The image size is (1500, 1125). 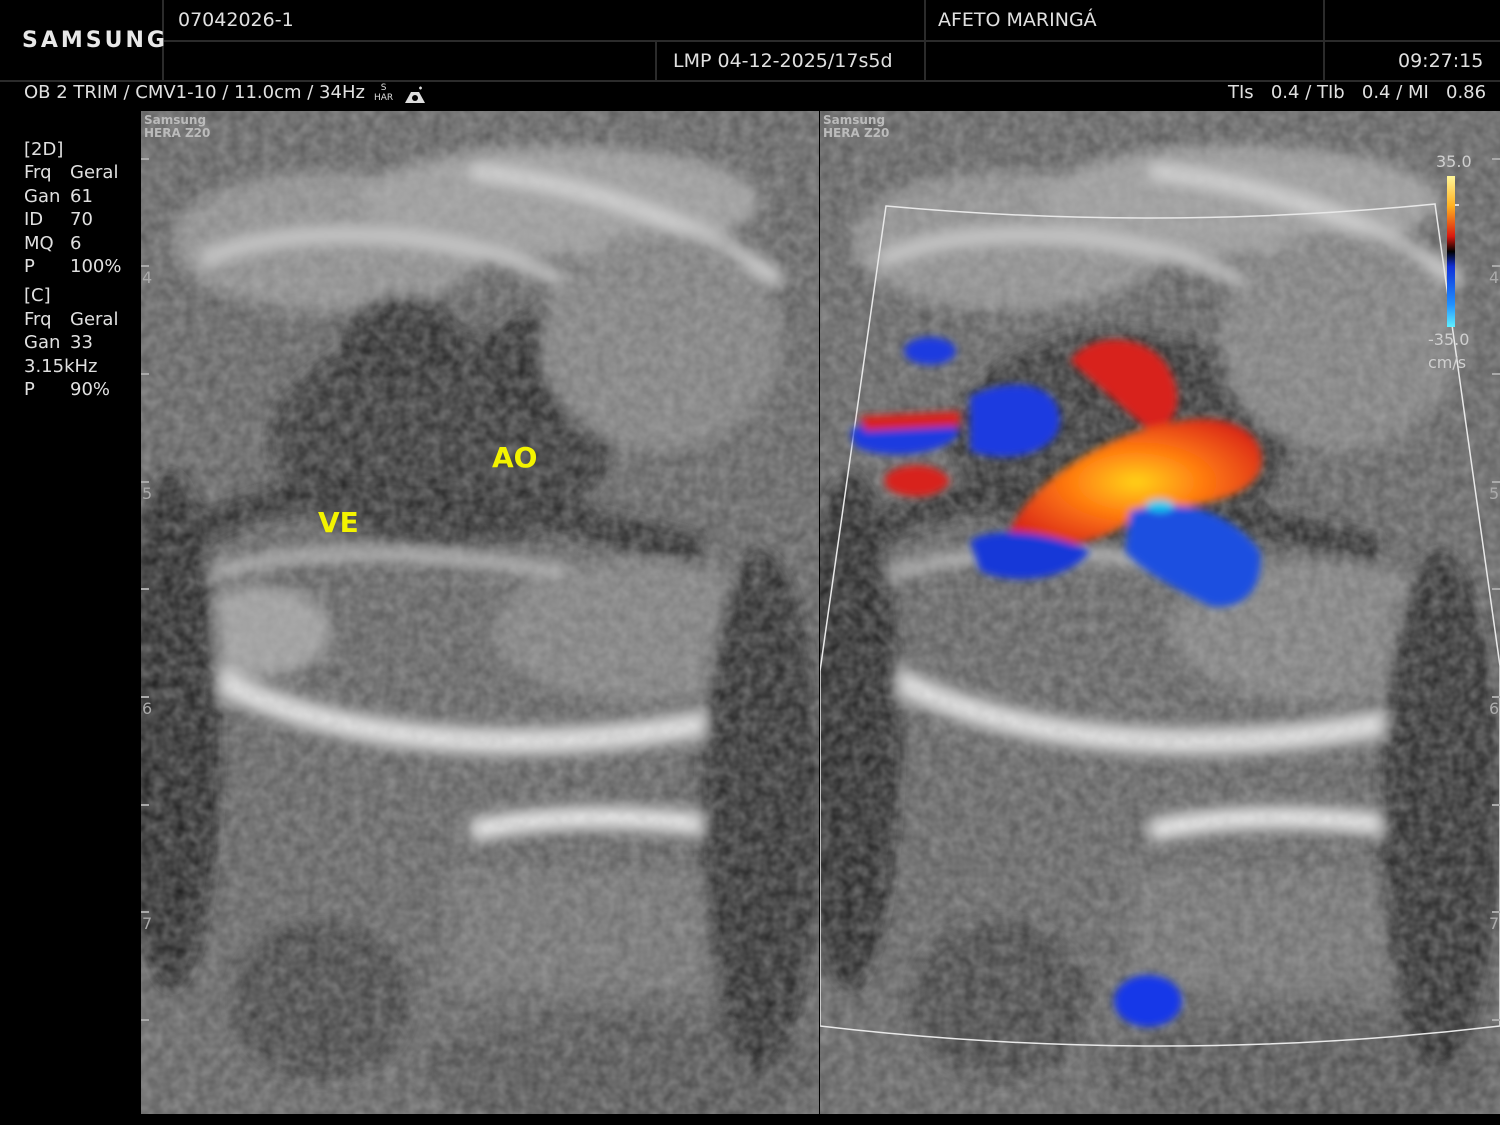 I want to click on param-2d-value: 100%, so click(x=96, y=267).